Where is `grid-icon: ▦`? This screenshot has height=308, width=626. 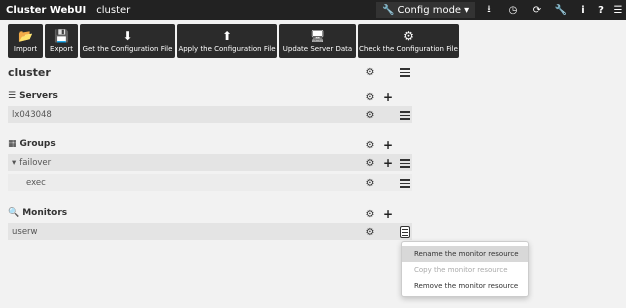
grid-icon: ▦ is located at coordinates (12, 144).